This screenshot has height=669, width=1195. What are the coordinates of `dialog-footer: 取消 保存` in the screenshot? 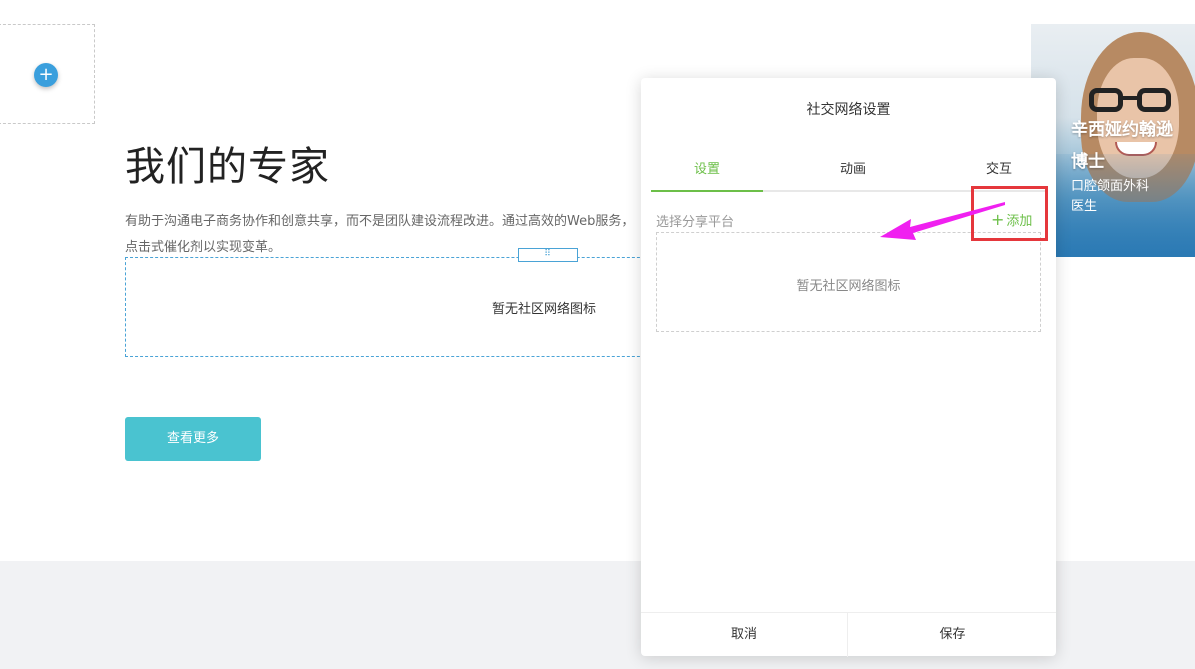 It's located at (848, 634).